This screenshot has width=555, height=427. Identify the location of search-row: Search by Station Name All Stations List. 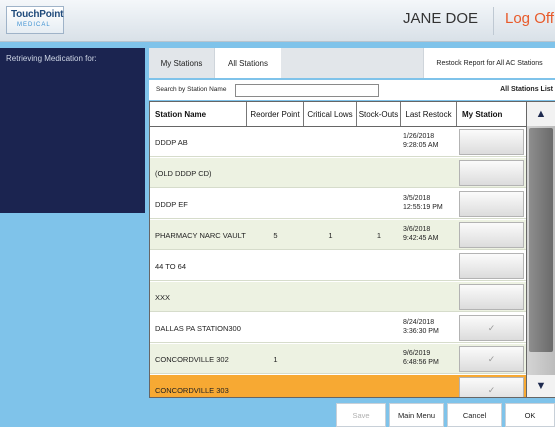
(352, 90).